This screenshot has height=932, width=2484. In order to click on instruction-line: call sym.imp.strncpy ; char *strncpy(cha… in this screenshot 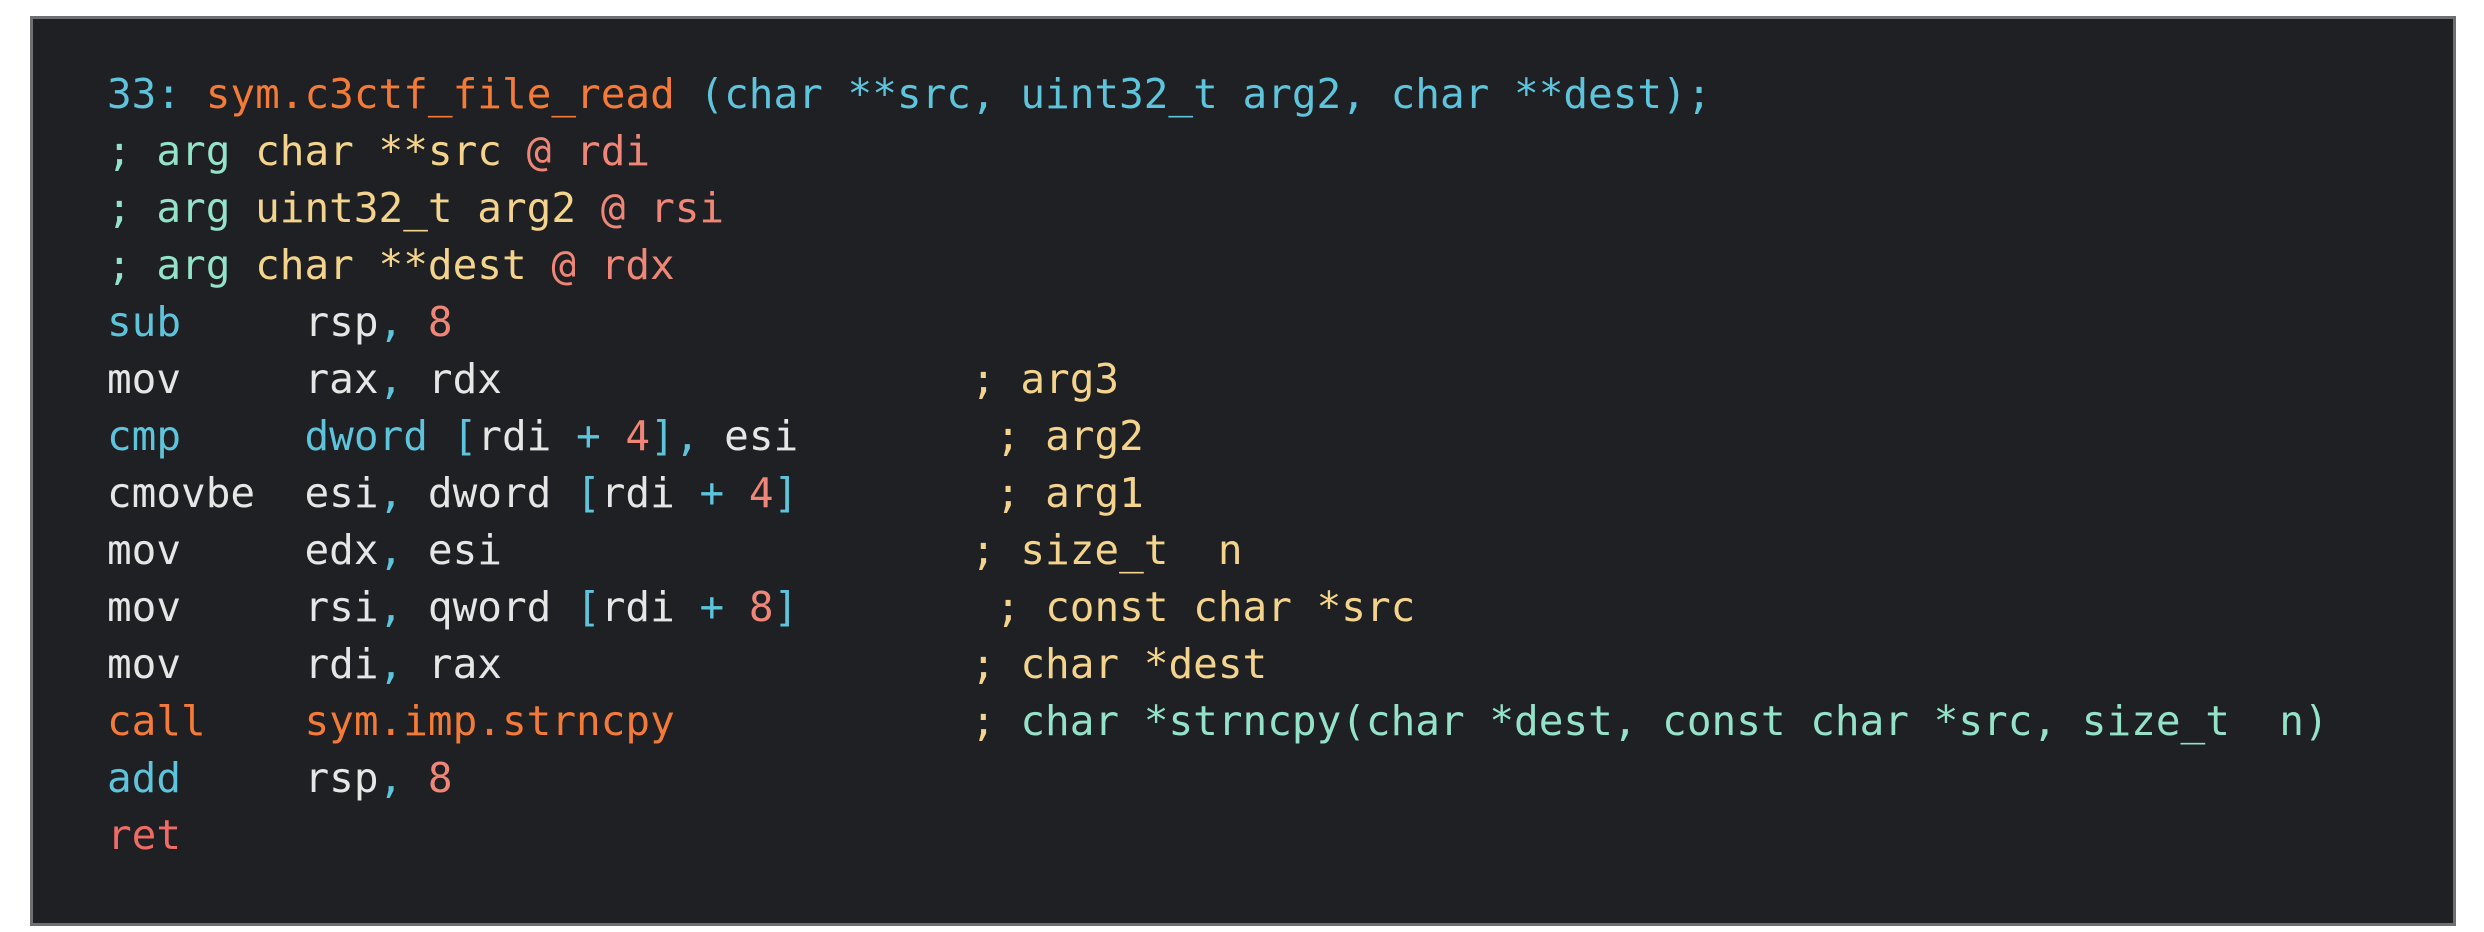, I will do `click(1218, 721)`.